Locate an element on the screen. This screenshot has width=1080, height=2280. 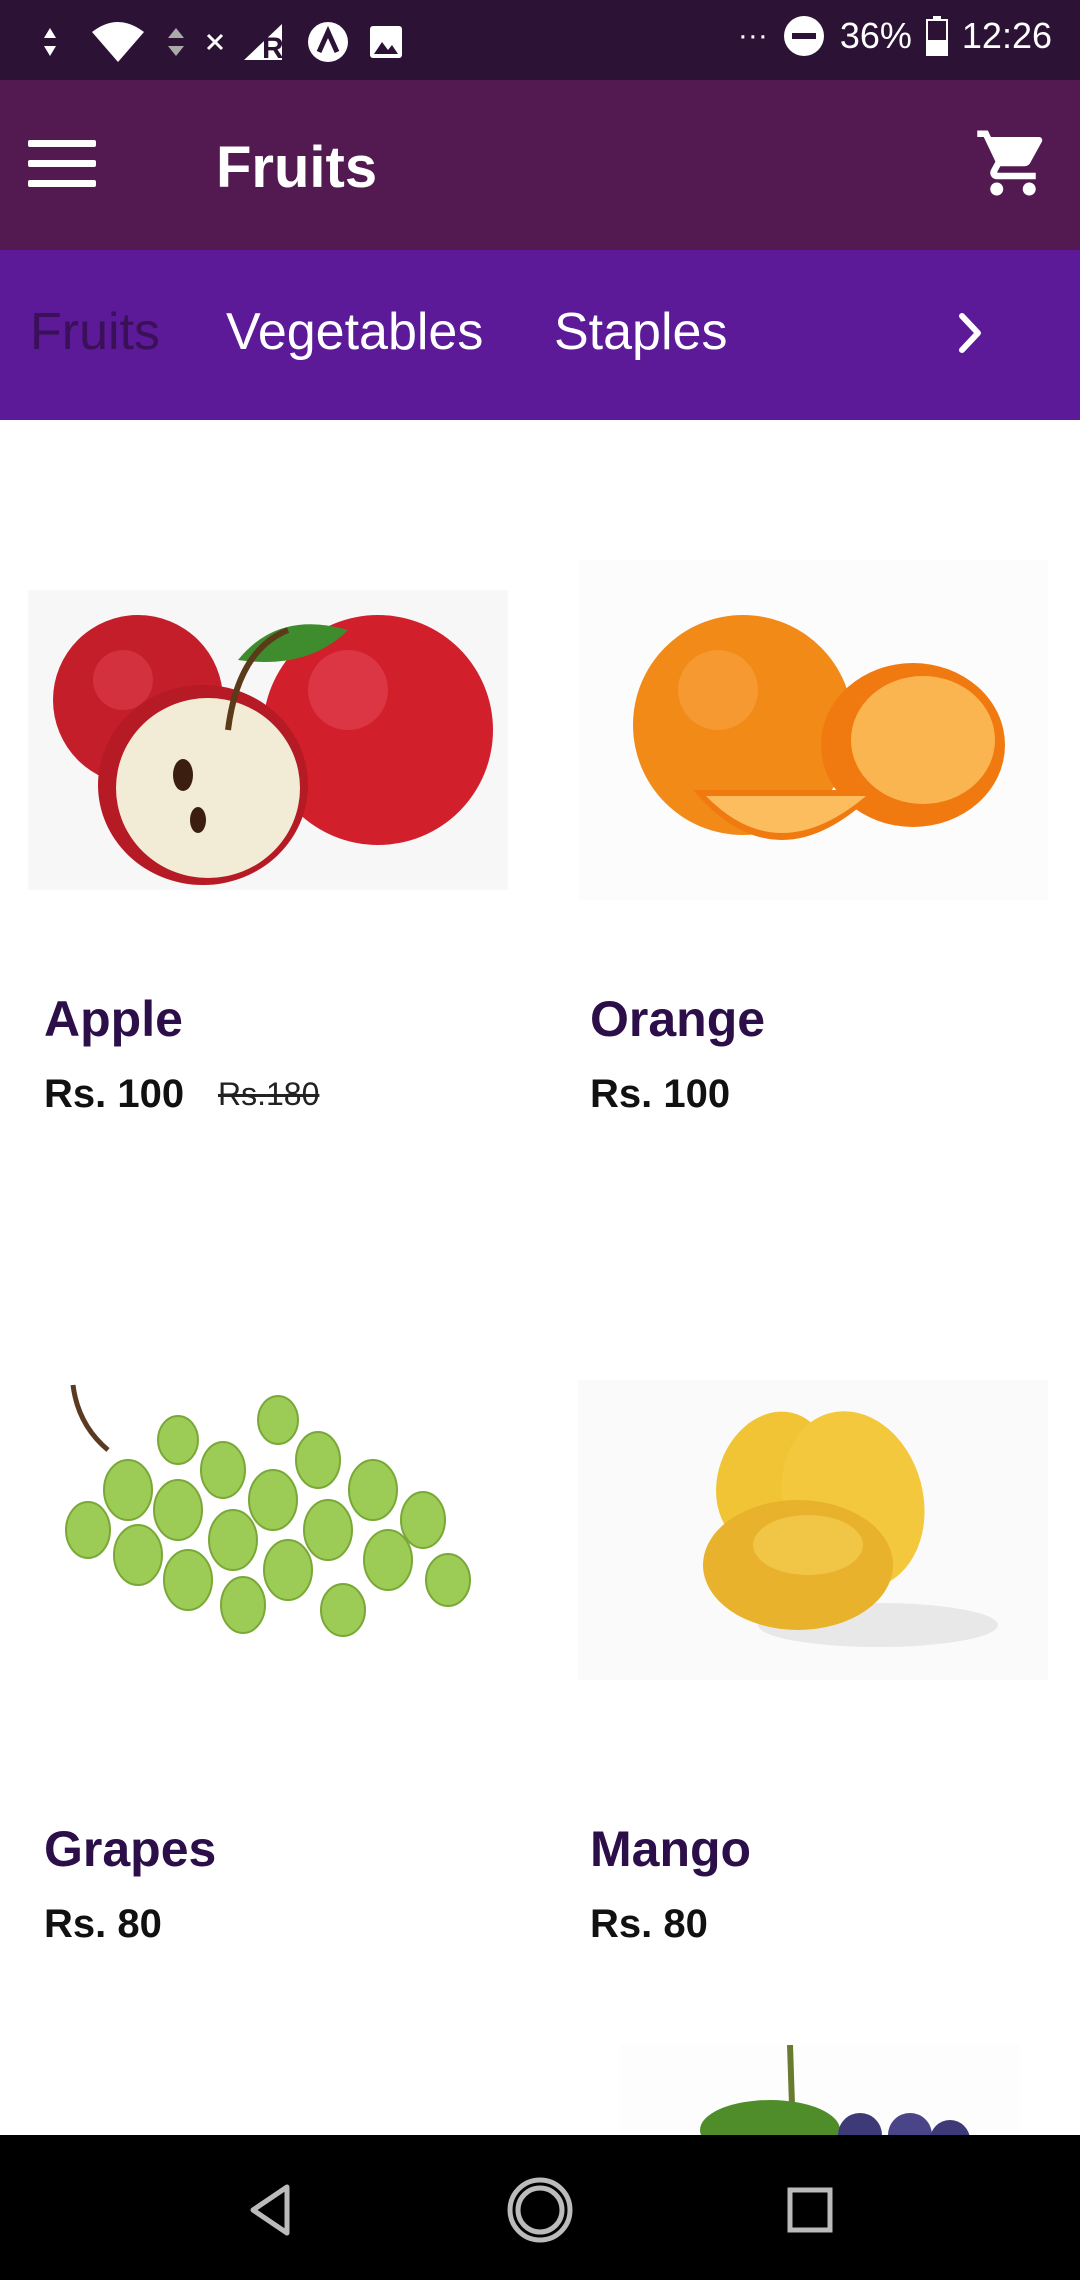
grapes-image is located at coordinates (268, 1520).